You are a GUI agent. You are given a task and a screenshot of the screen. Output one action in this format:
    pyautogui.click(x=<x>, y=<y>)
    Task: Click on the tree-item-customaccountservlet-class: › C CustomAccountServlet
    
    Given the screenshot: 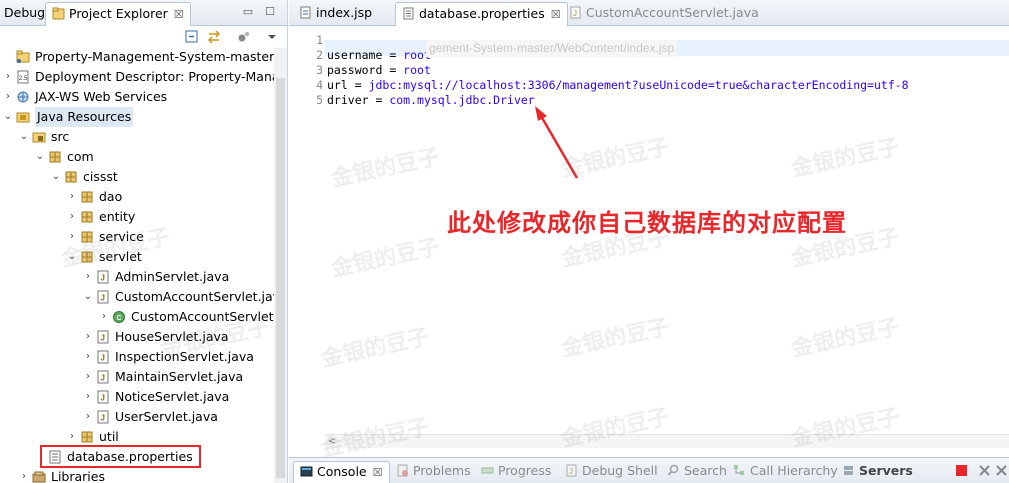 What is the action you would take?
    pyautogui.click(x=137, y=317)
    